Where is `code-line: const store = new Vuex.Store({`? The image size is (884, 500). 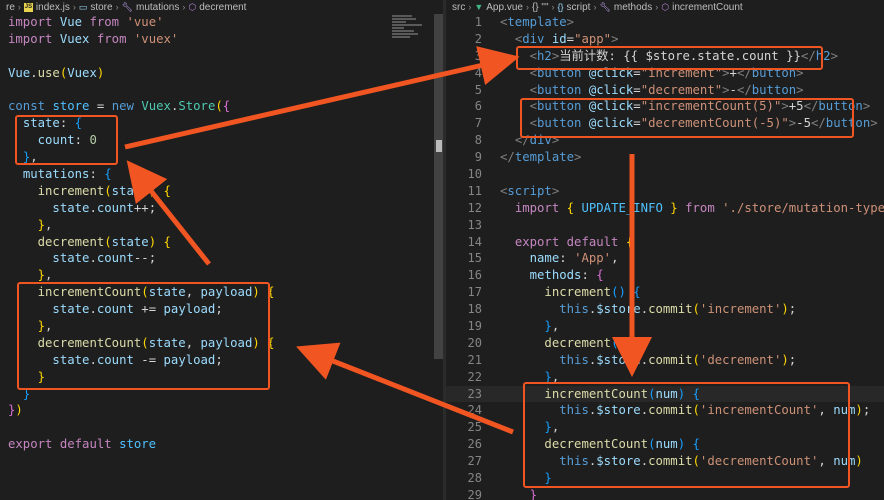
code-line: const store = new Vuex.Store({ is located at coordinates (221, 106).